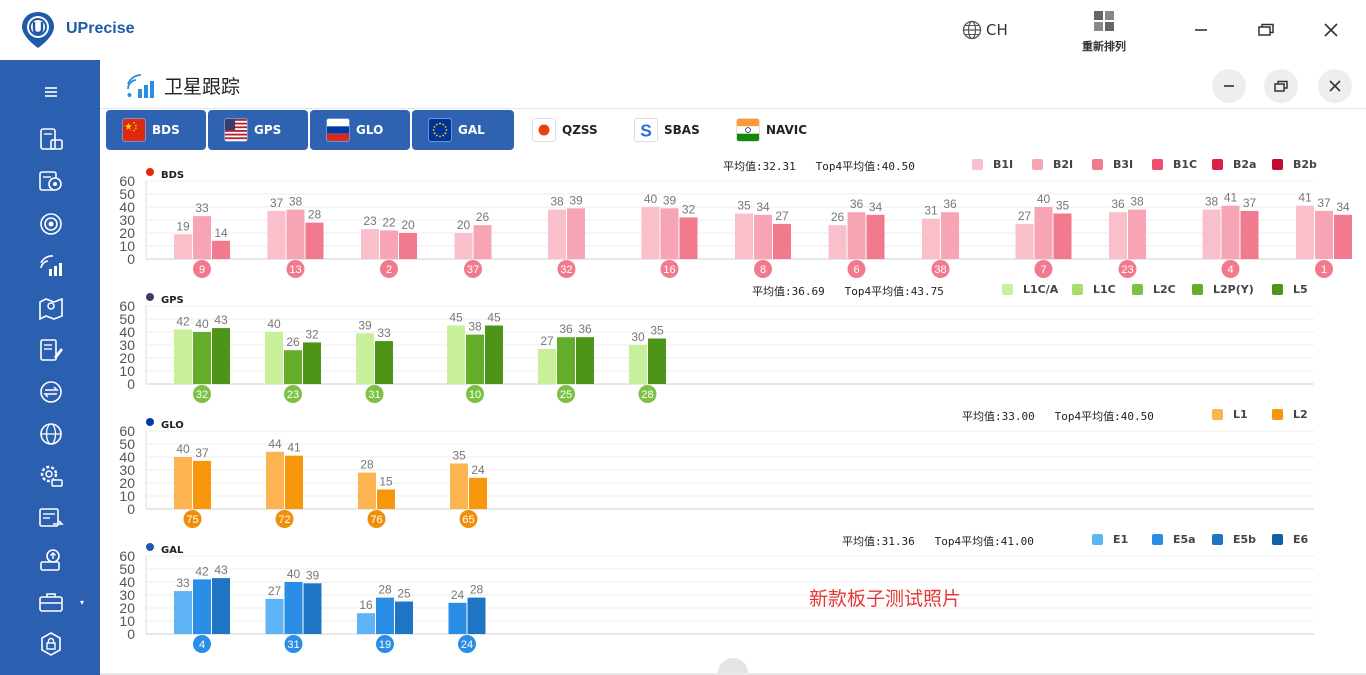 The image size is (1366, 675). What do you see at coordinates (404, 594) in the screenshot?
I see `bar-value-label: 25` at bounding box center [404, 594].